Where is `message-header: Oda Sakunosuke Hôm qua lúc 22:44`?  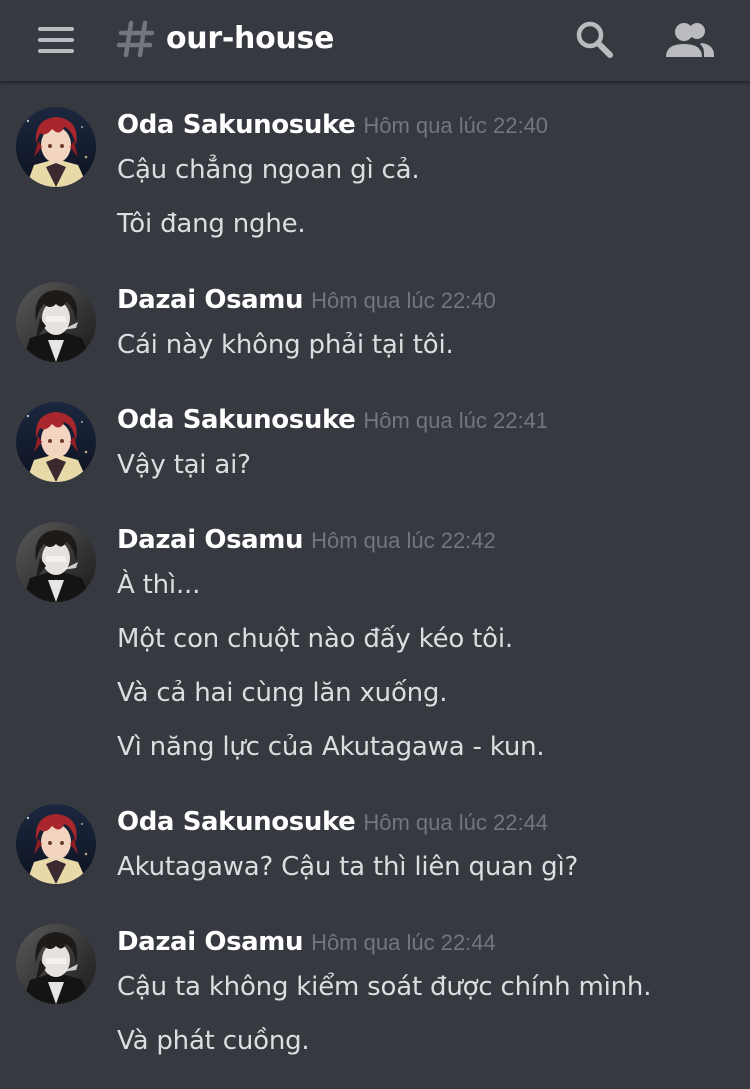 message-header: Oda Sakunosuke Hôm qua lúc 22:44 is located at coordinates (332, 822).